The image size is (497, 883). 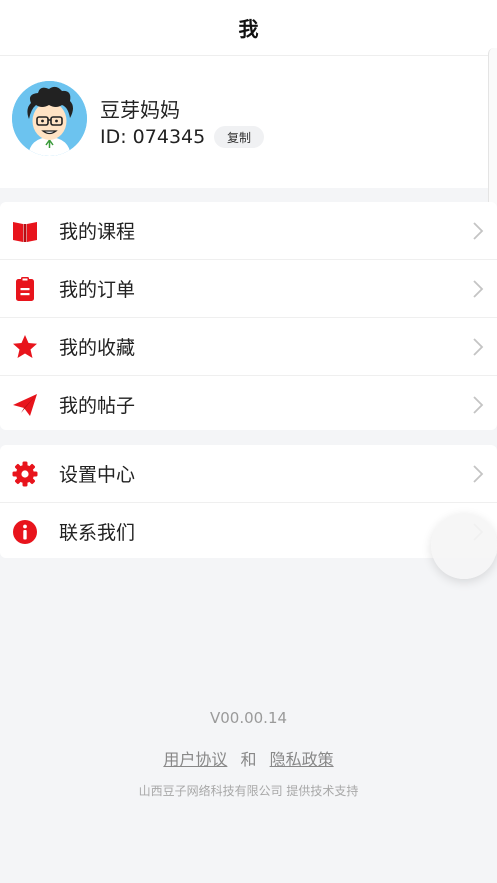 I want to click on legal-links: 用户协议 和 隐私政策, so click(x=248, y=758).